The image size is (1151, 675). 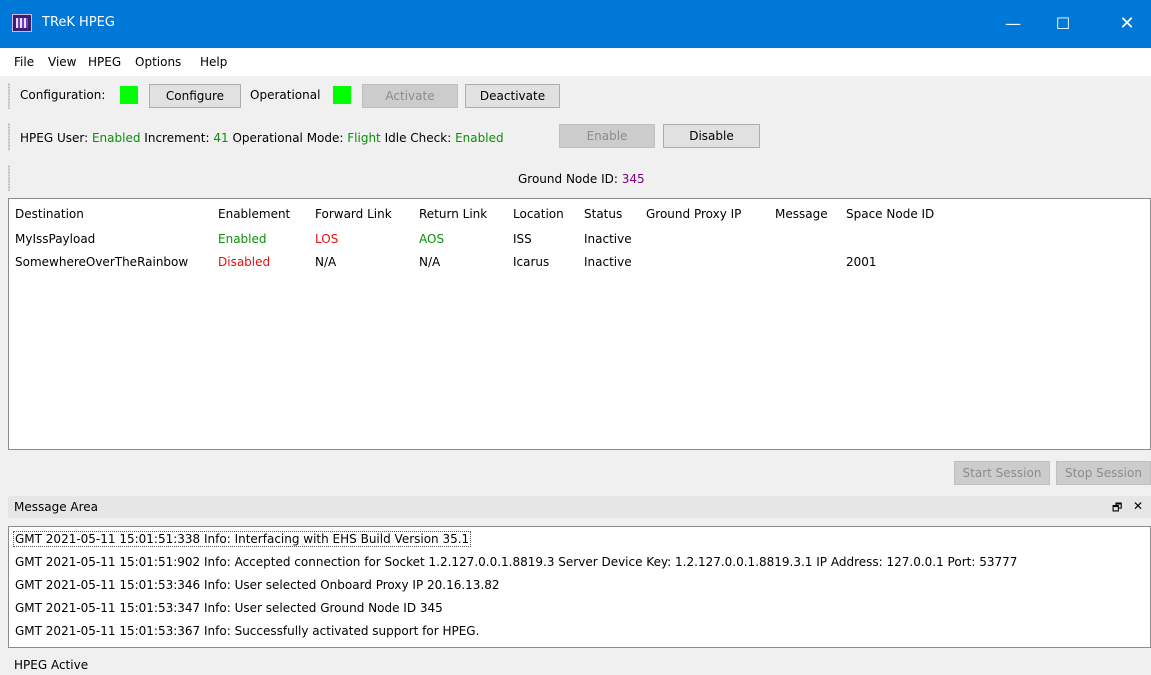 What do you see at coordinates (327, 239) in the screenshot?
I see `cell-forward-link: LOS` at bounding box center [327, 239].